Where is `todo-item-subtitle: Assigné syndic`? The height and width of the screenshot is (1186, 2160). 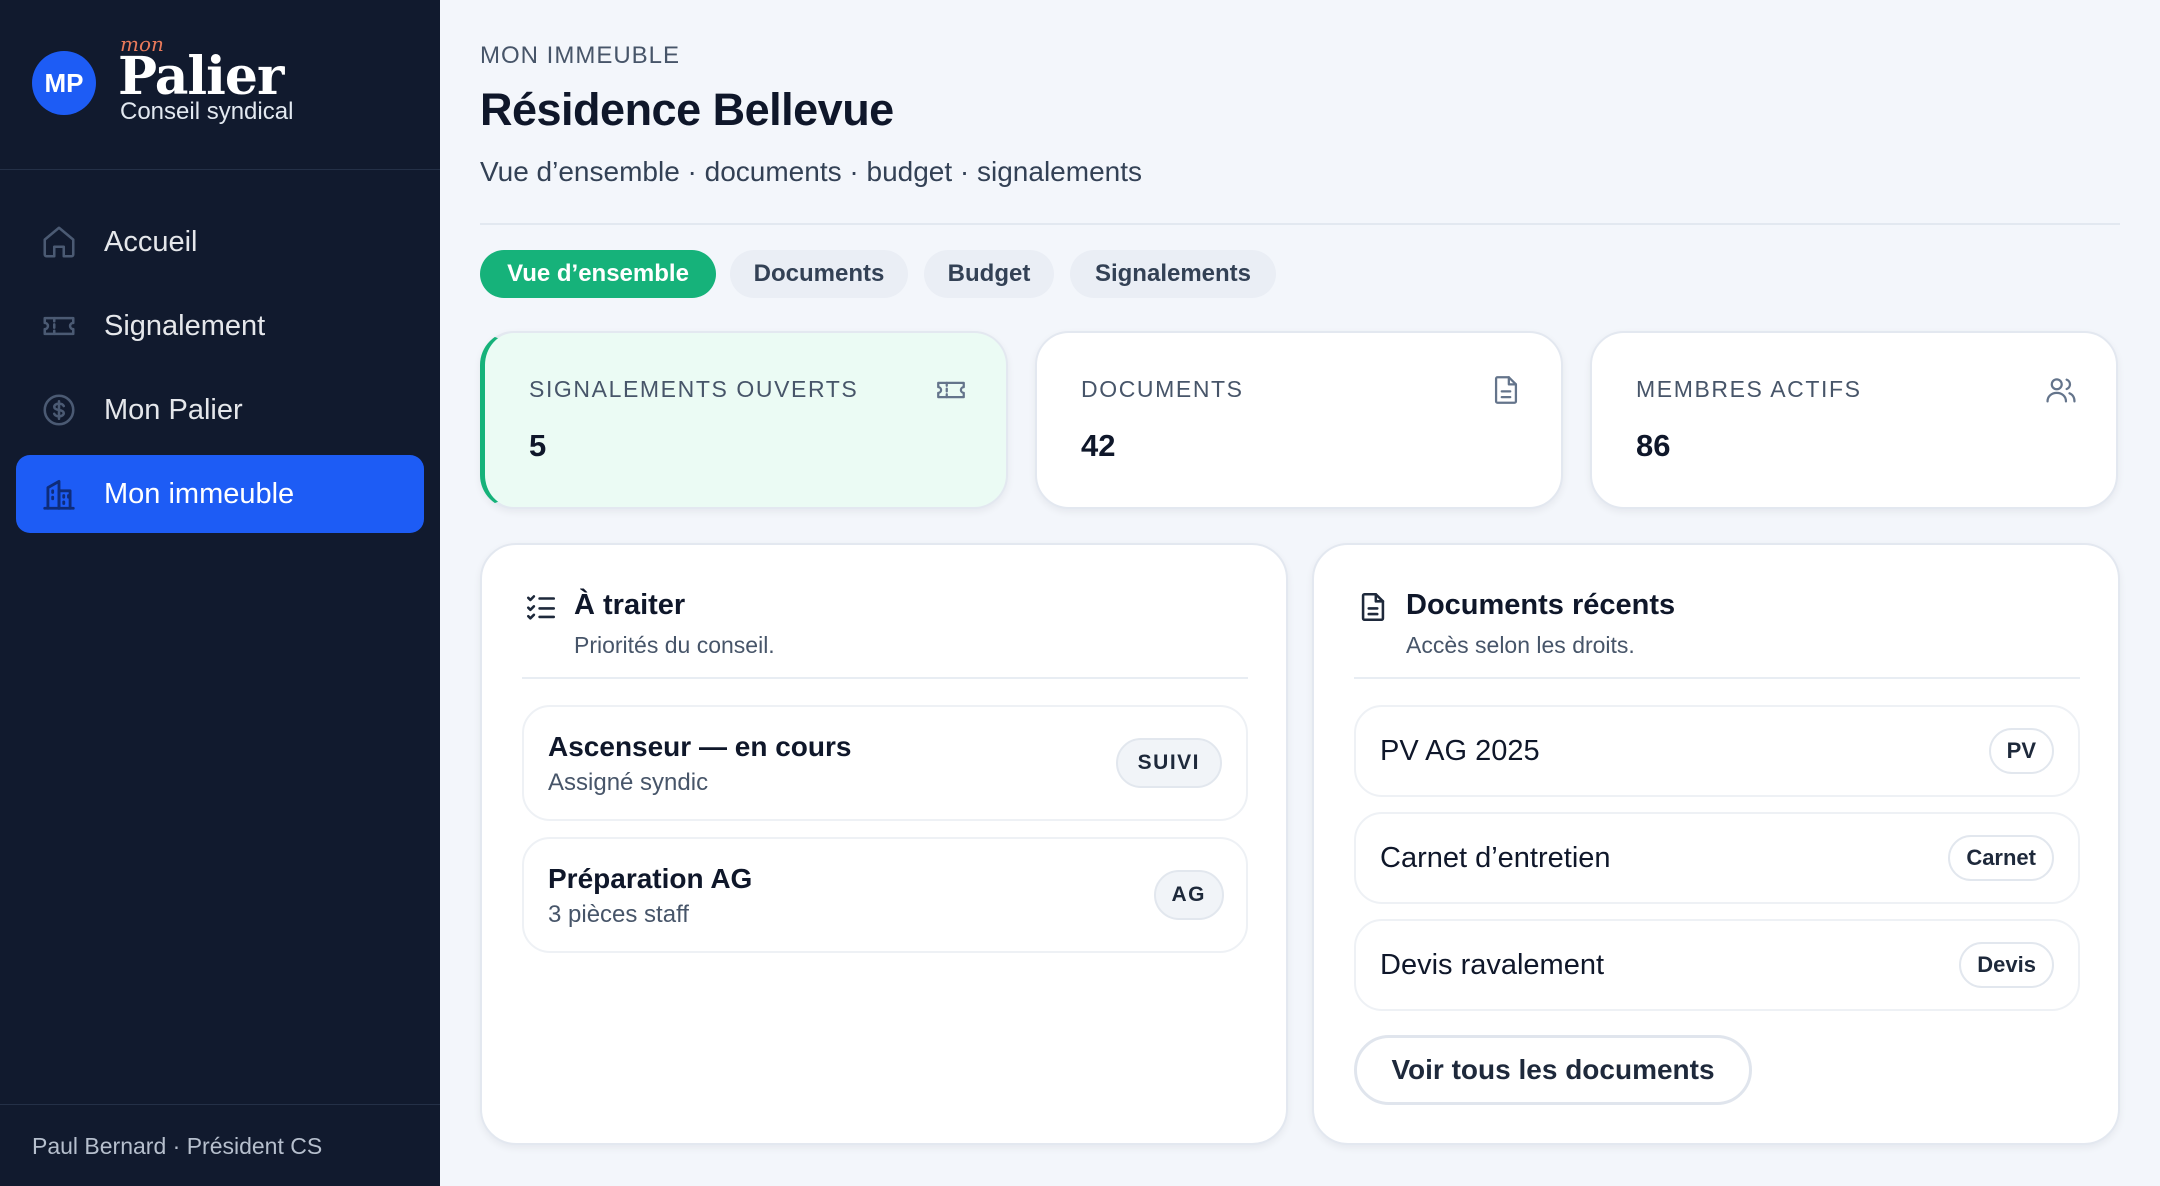 todo-item-subtitle: Assigné syndic is located at coordinates (628, 782).